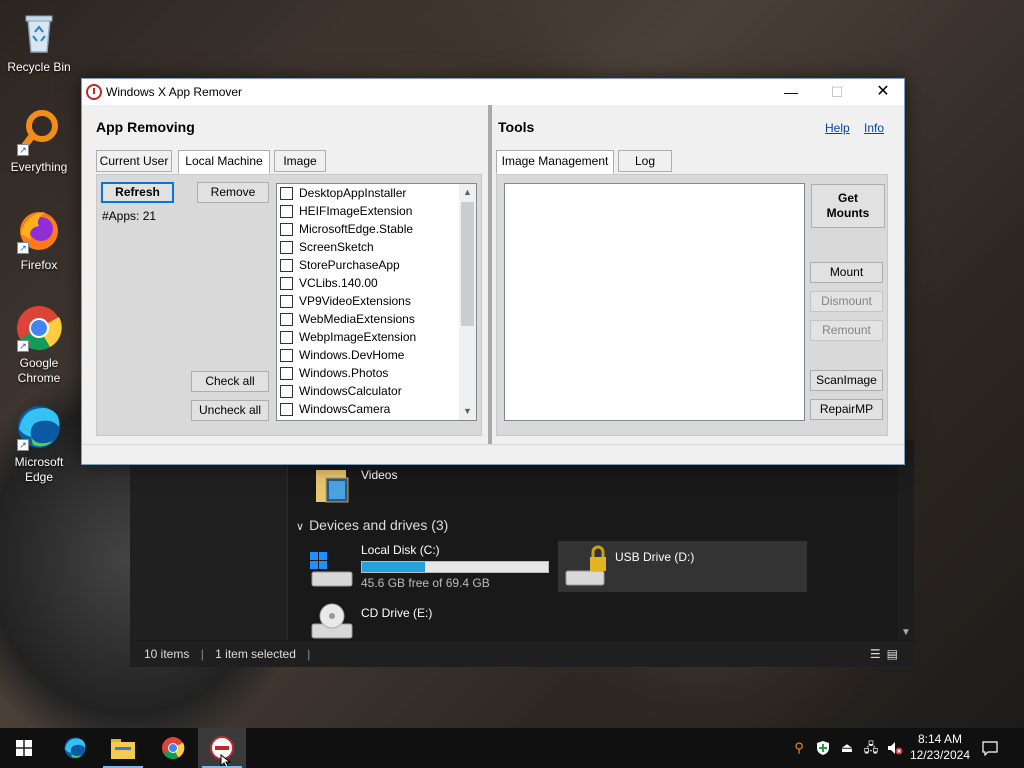 The height and width of the screenshot is (768, 1024). I want to click on desktop-icon-edge: ↗ Microsoft Edge, so click(39, 444).